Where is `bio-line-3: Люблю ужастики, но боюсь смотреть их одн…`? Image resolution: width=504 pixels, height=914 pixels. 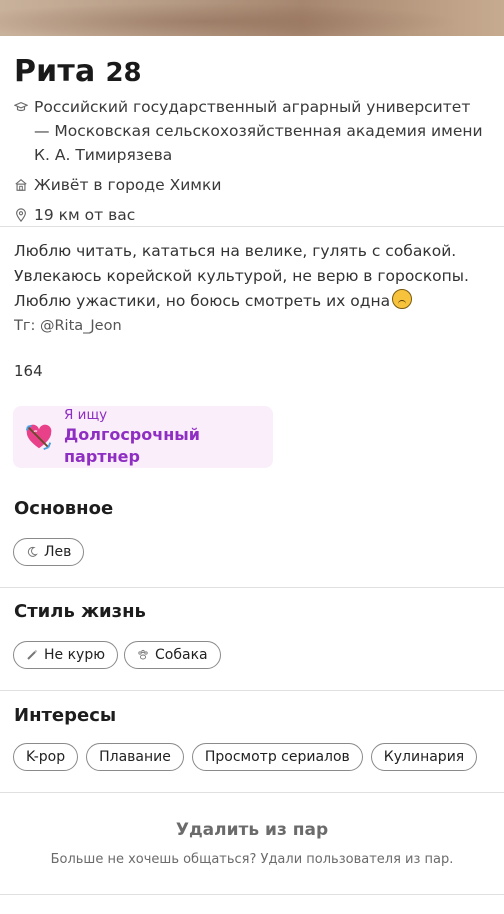
bio-line-3: Люблю ужастики, но боюсь смотреть их одн… is located at coordinates (254, 301).